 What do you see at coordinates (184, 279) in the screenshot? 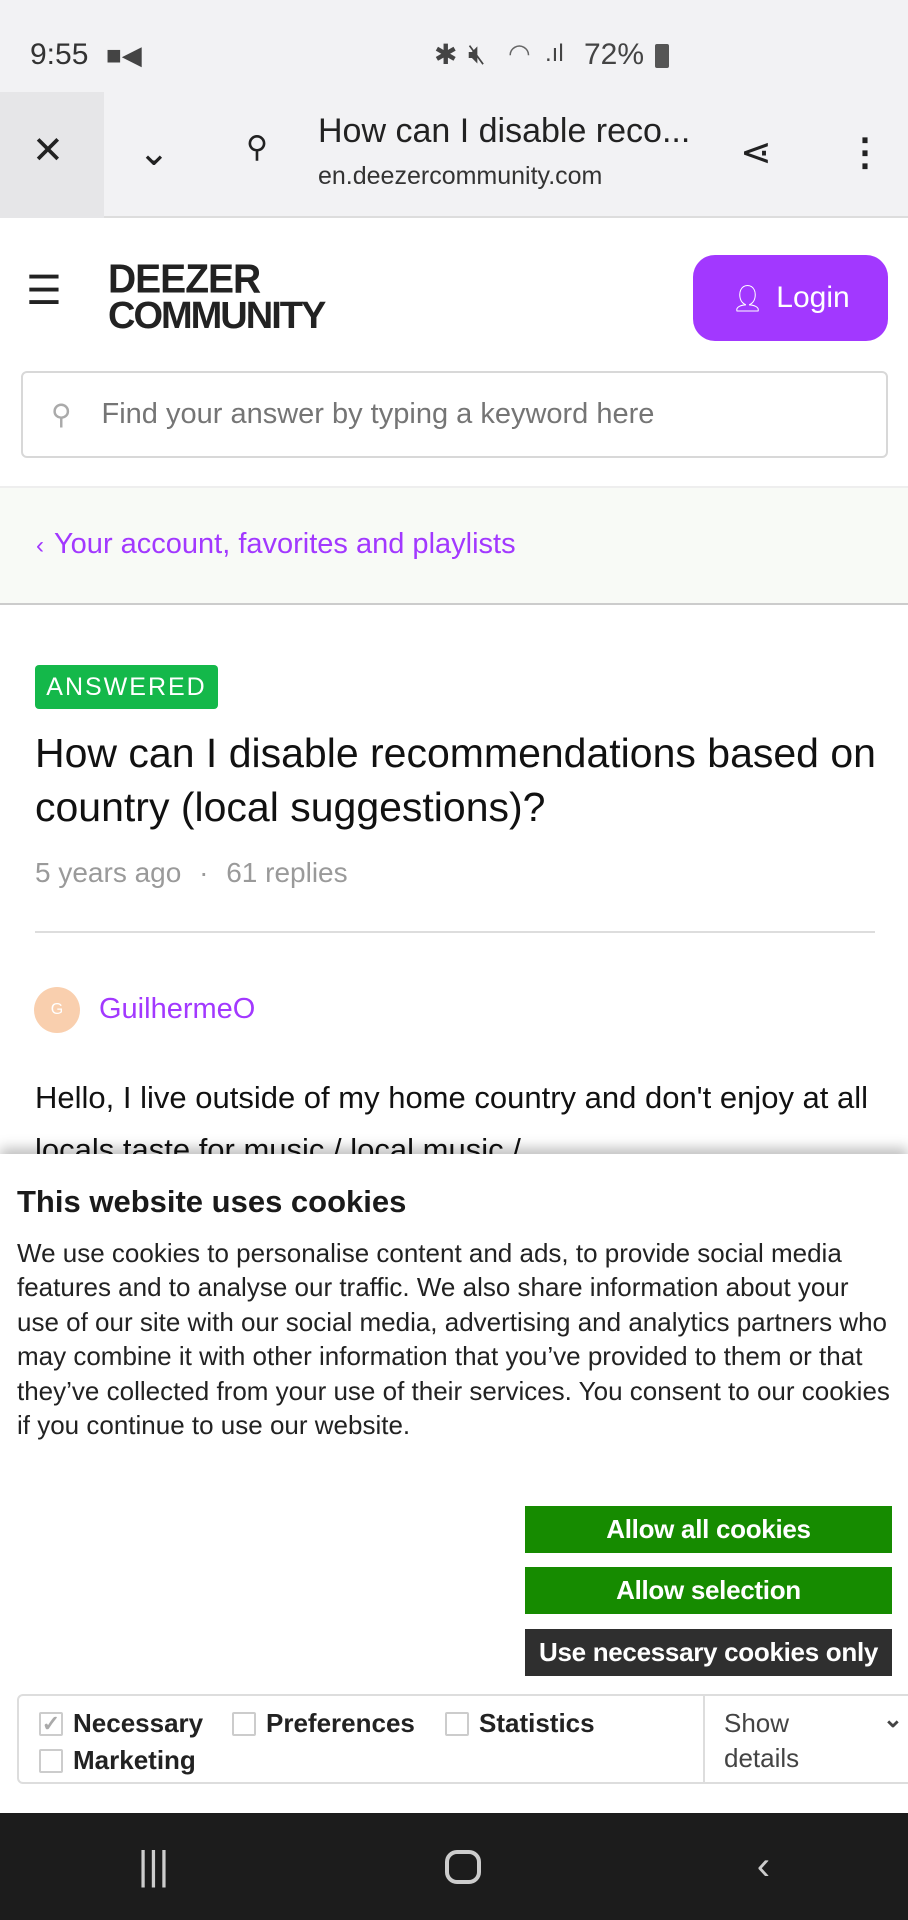
I see `logo-line1: DEEZER` at bounding box center [184, 279].